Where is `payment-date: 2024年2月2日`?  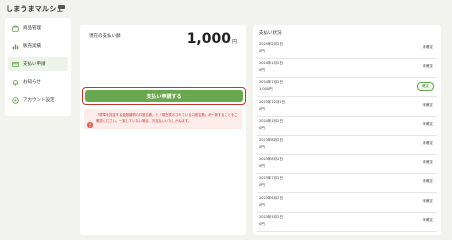
payment-date: 2024年2月2日 is located at coordinates (271, 44).